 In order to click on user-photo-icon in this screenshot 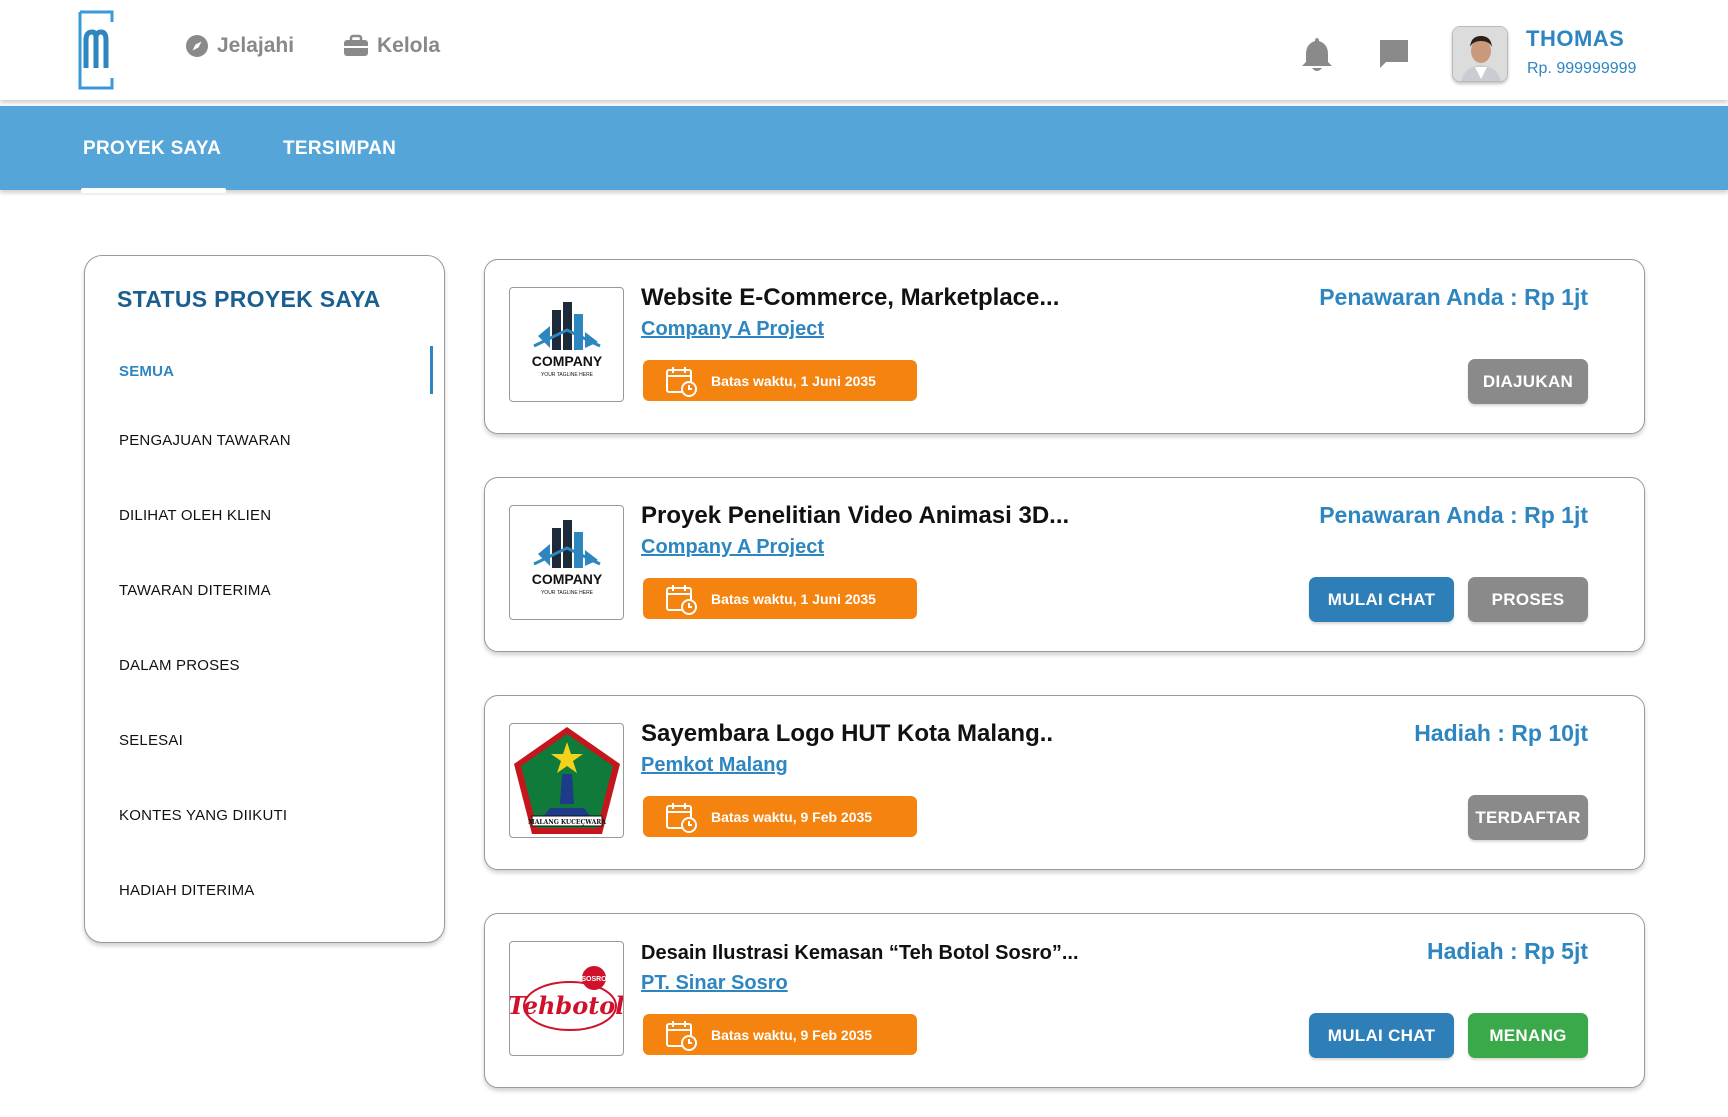, I will do `click(1480, 54)`.